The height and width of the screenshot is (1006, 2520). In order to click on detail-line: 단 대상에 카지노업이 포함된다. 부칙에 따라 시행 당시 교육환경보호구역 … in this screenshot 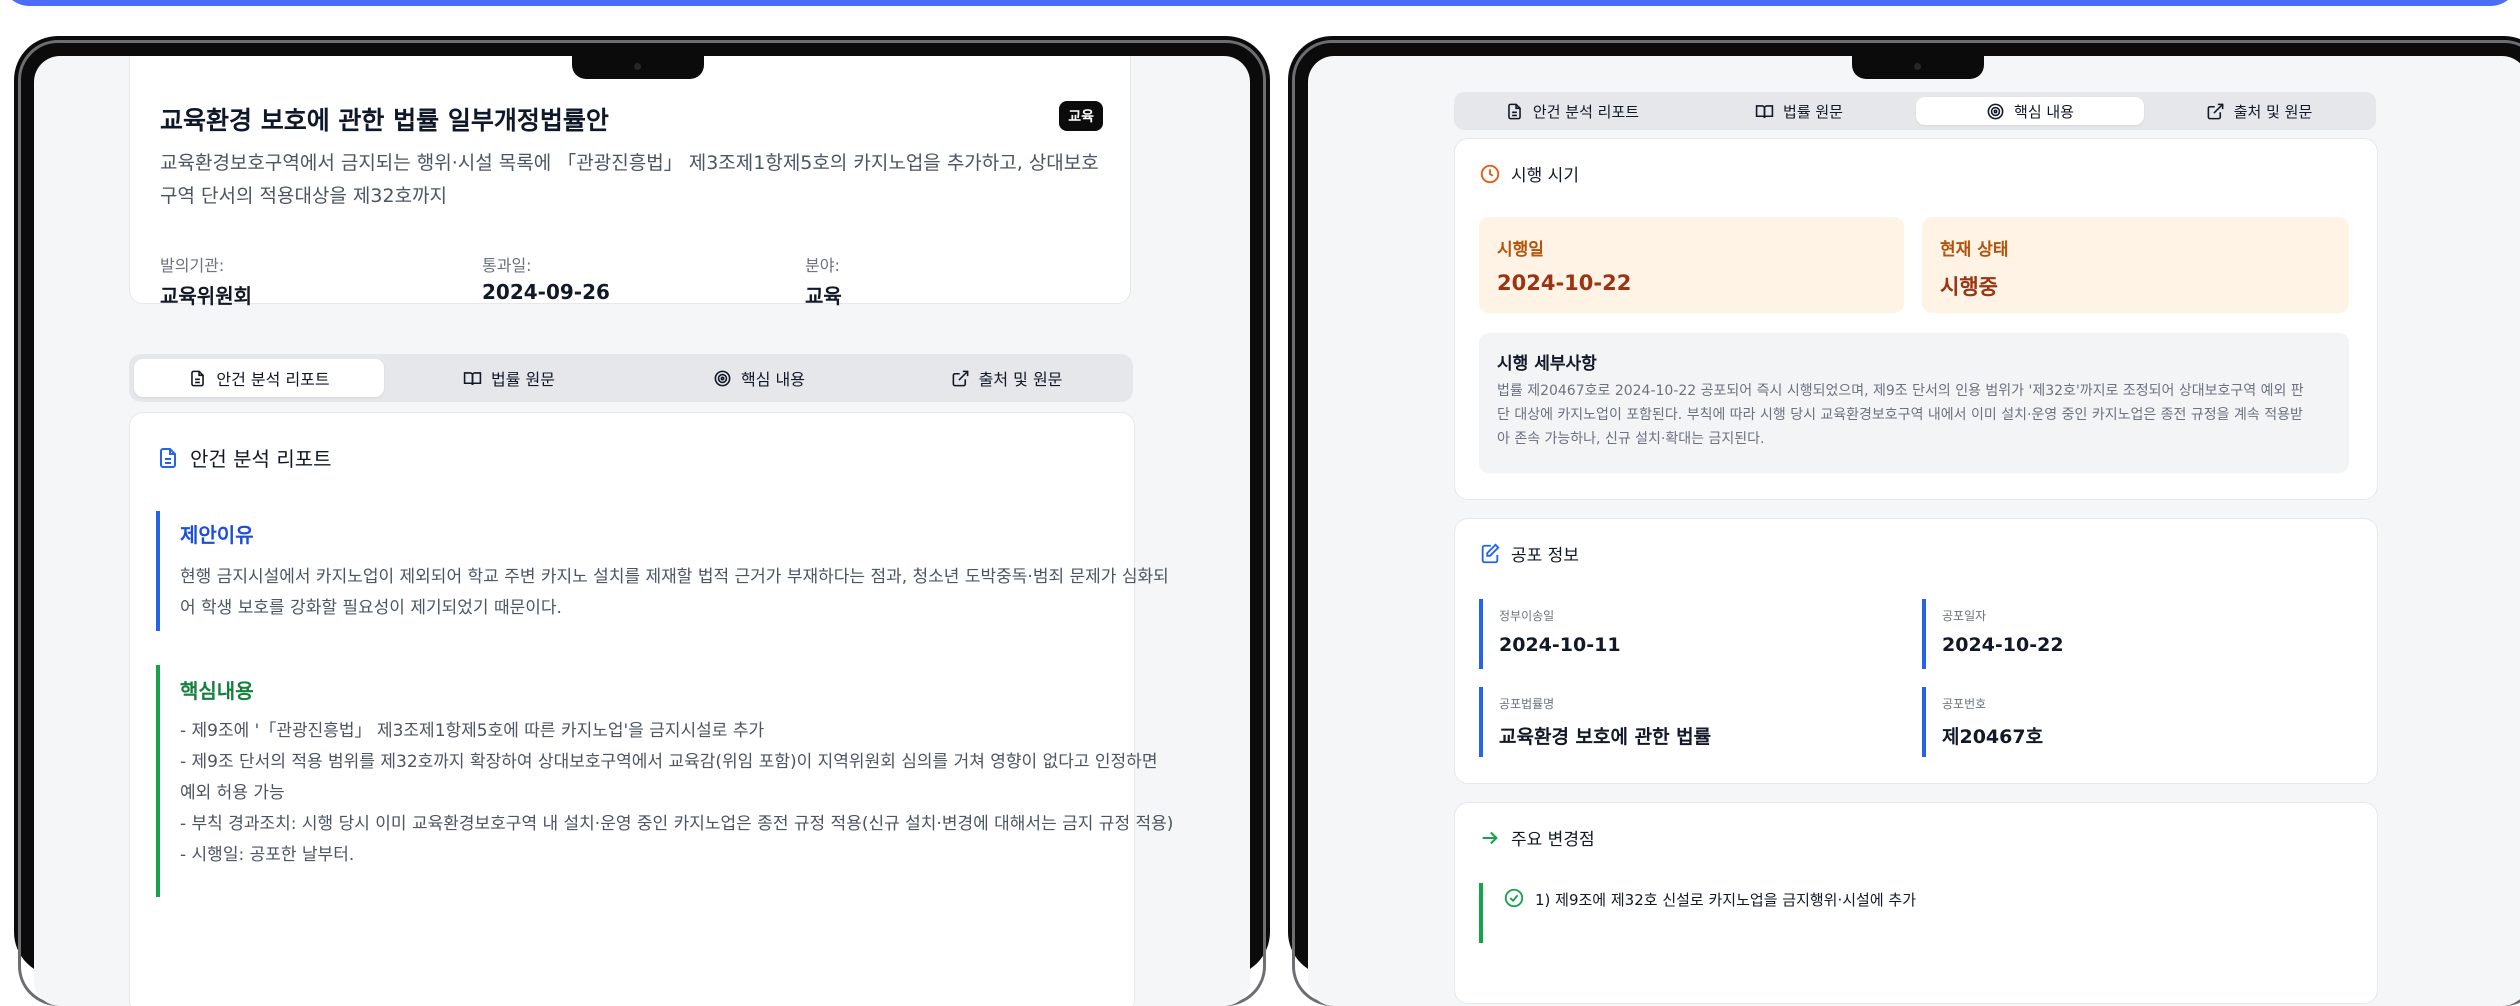, I will do `click(1900, 415)`.